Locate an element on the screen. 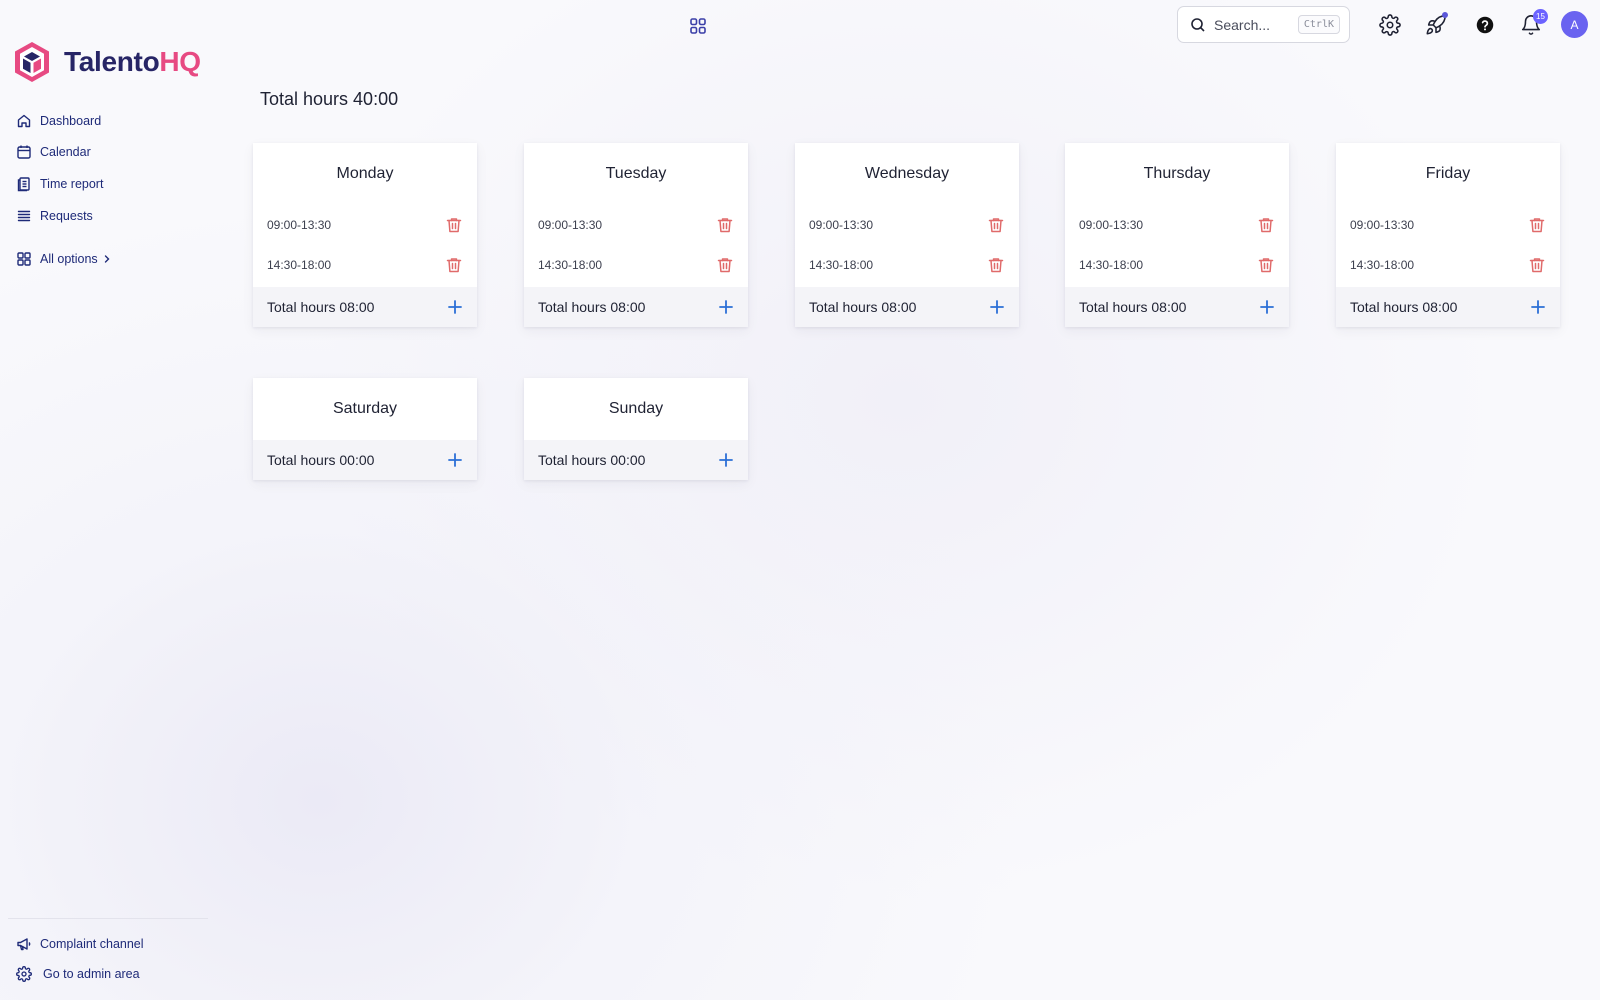 The width and height of the screenshot is (1600, 1000). sidebar-item-complaint-channel: Complaint channel is located at coordinates (80, 944).